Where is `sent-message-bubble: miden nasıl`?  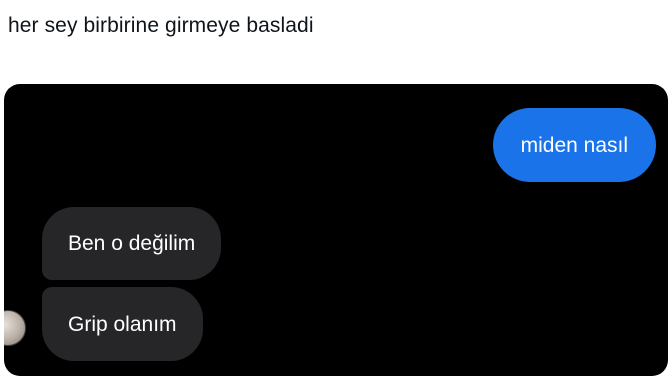 sent-message-bubble: miden nasıl is located at coordinates (574, 145).